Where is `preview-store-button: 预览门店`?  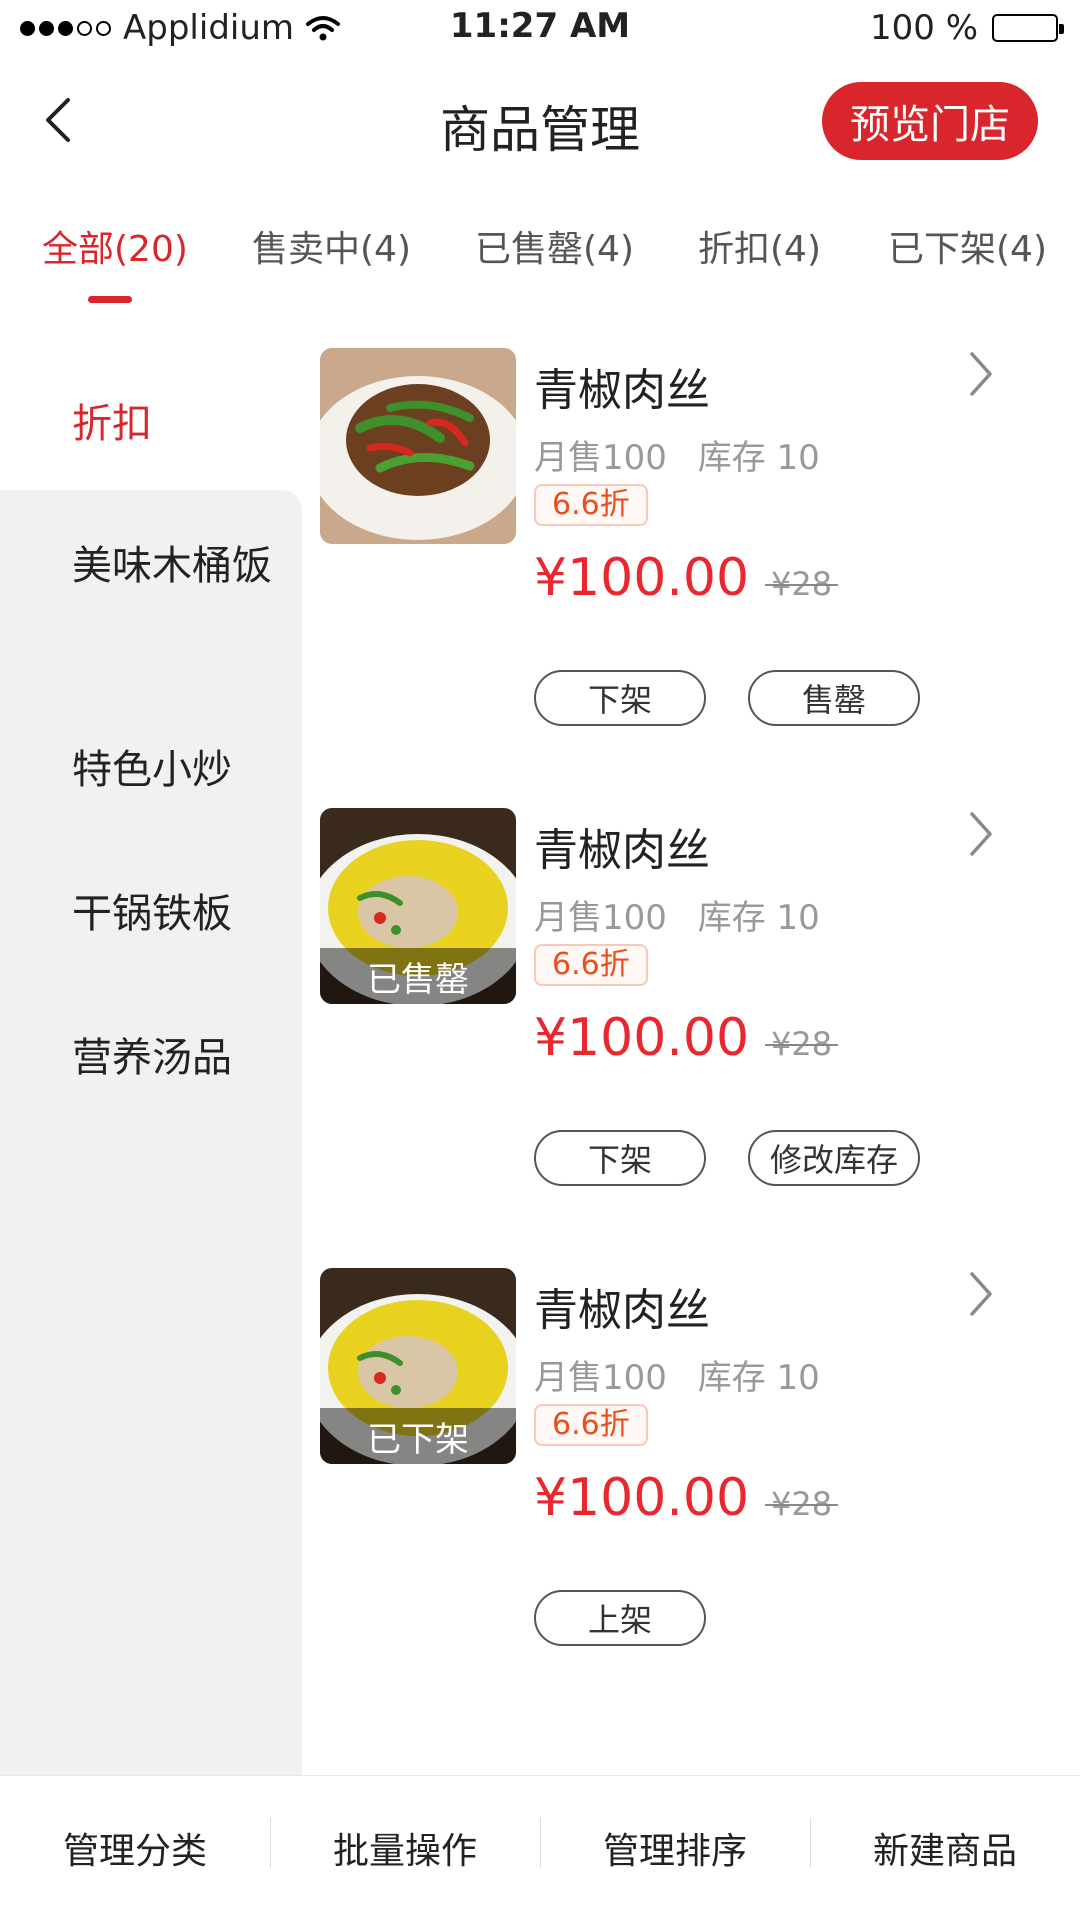 preview-store-button: 预览门店 is located at coordinates (930, 121).